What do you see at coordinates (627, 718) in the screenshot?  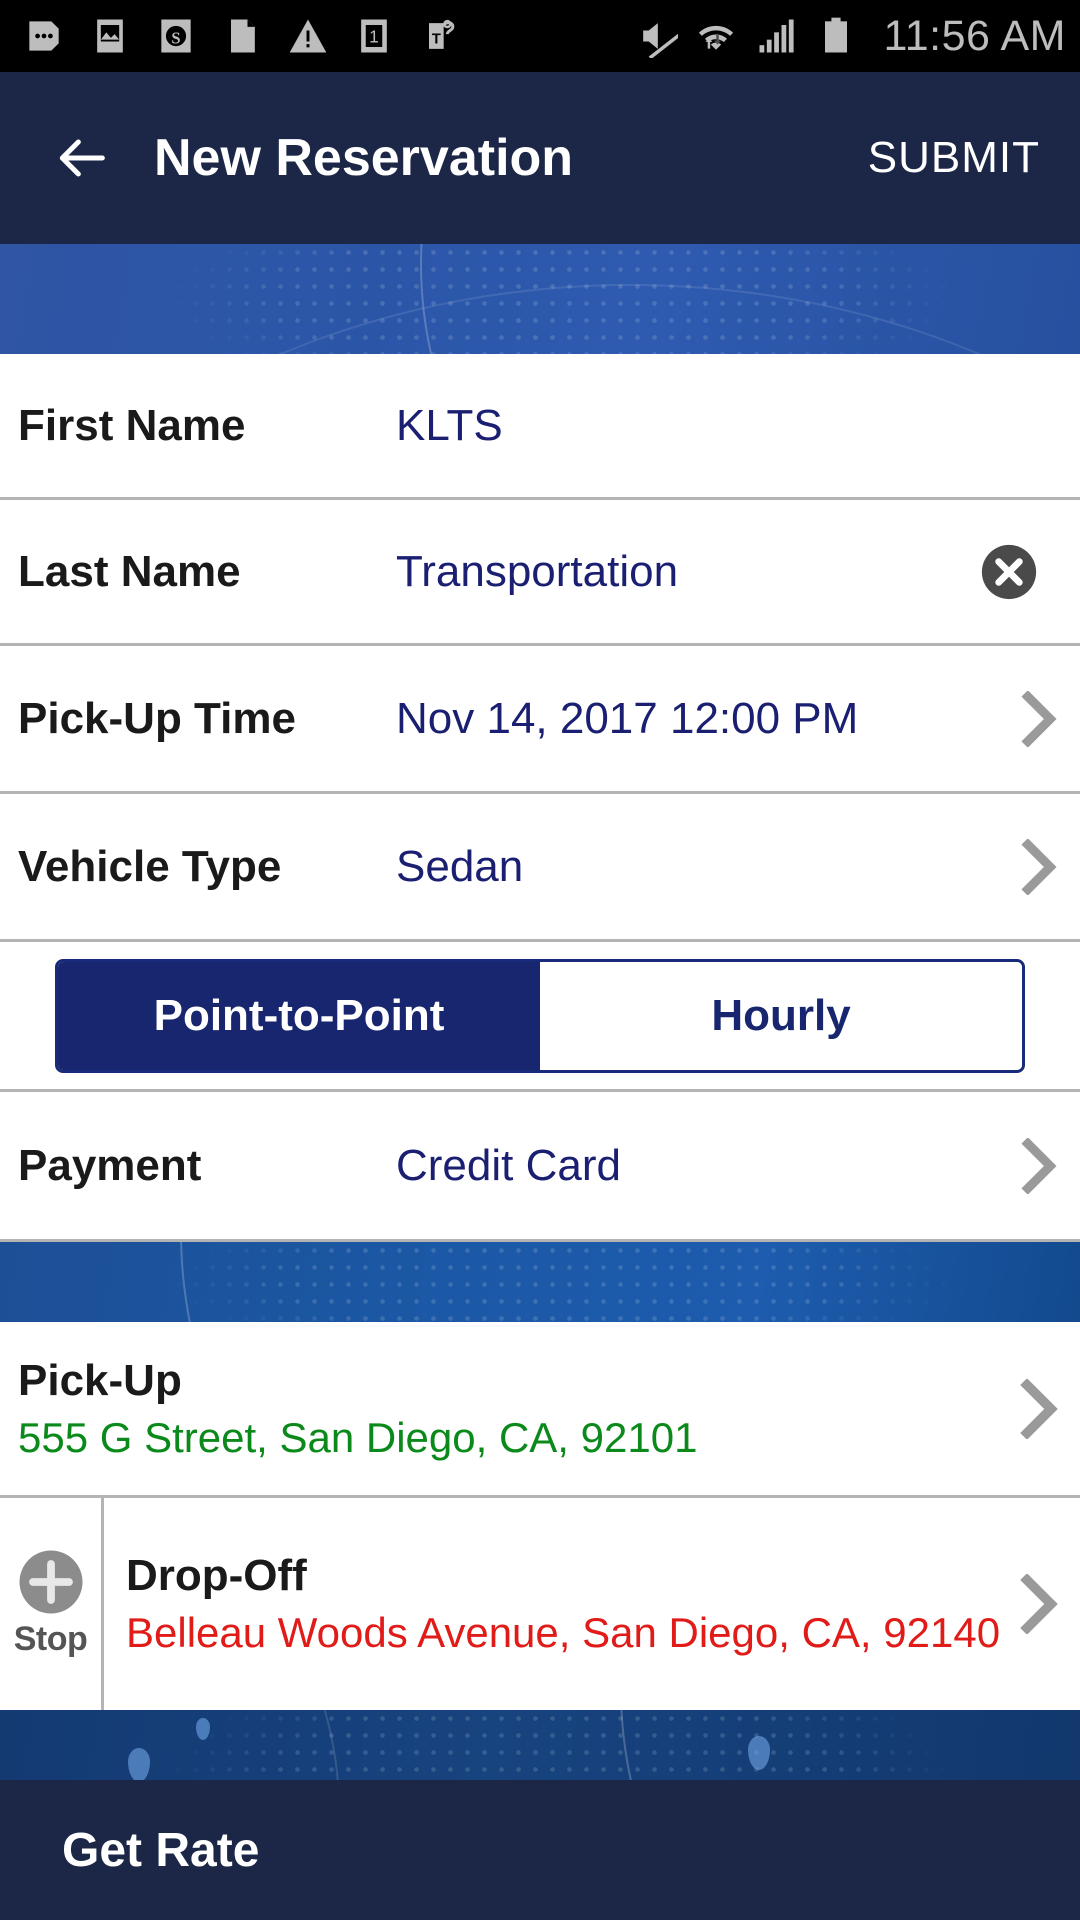 I see `pickup-time-value: Nov 14, 2017 12:00 PM` at bounding box center [627, 718].